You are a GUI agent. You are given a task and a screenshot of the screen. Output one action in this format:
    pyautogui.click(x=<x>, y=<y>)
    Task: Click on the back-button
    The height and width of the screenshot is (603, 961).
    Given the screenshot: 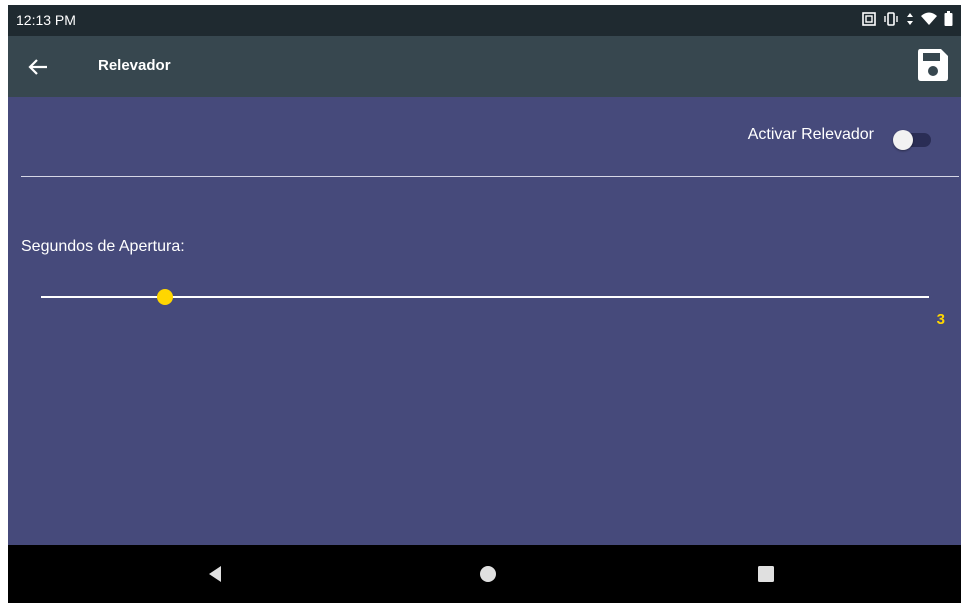 What is the action you would take?
    pyautogui.click(x=38, y=67)
    